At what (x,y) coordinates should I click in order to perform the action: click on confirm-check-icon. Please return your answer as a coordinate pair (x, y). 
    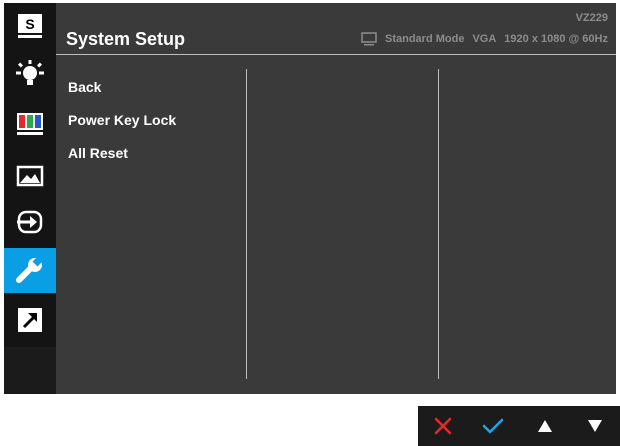
    Looking at the image, I should click on (493, 426).